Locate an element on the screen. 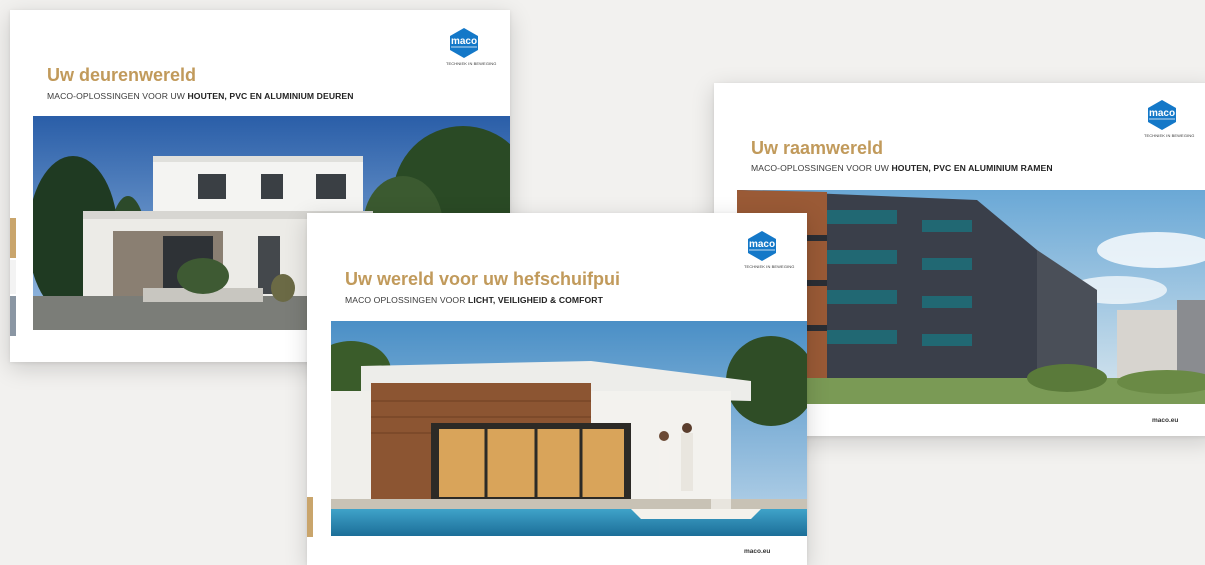 The height and width of the screenshot is (565, 1205). brochure-title: Uw raamwereld is located at coordinates (817, 148).